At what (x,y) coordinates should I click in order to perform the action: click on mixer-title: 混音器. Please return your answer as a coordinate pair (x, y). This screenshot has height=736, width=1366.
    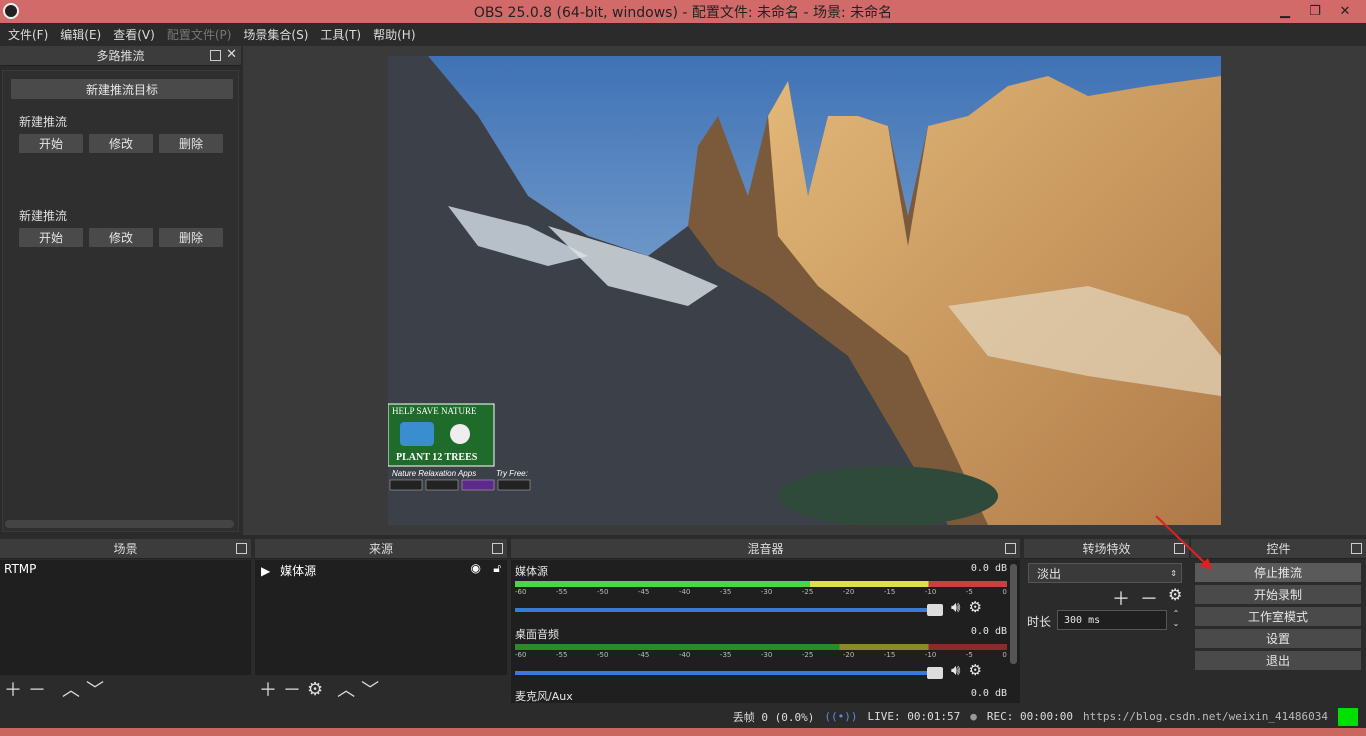
    Looking at the image, I should click on (765, 549).